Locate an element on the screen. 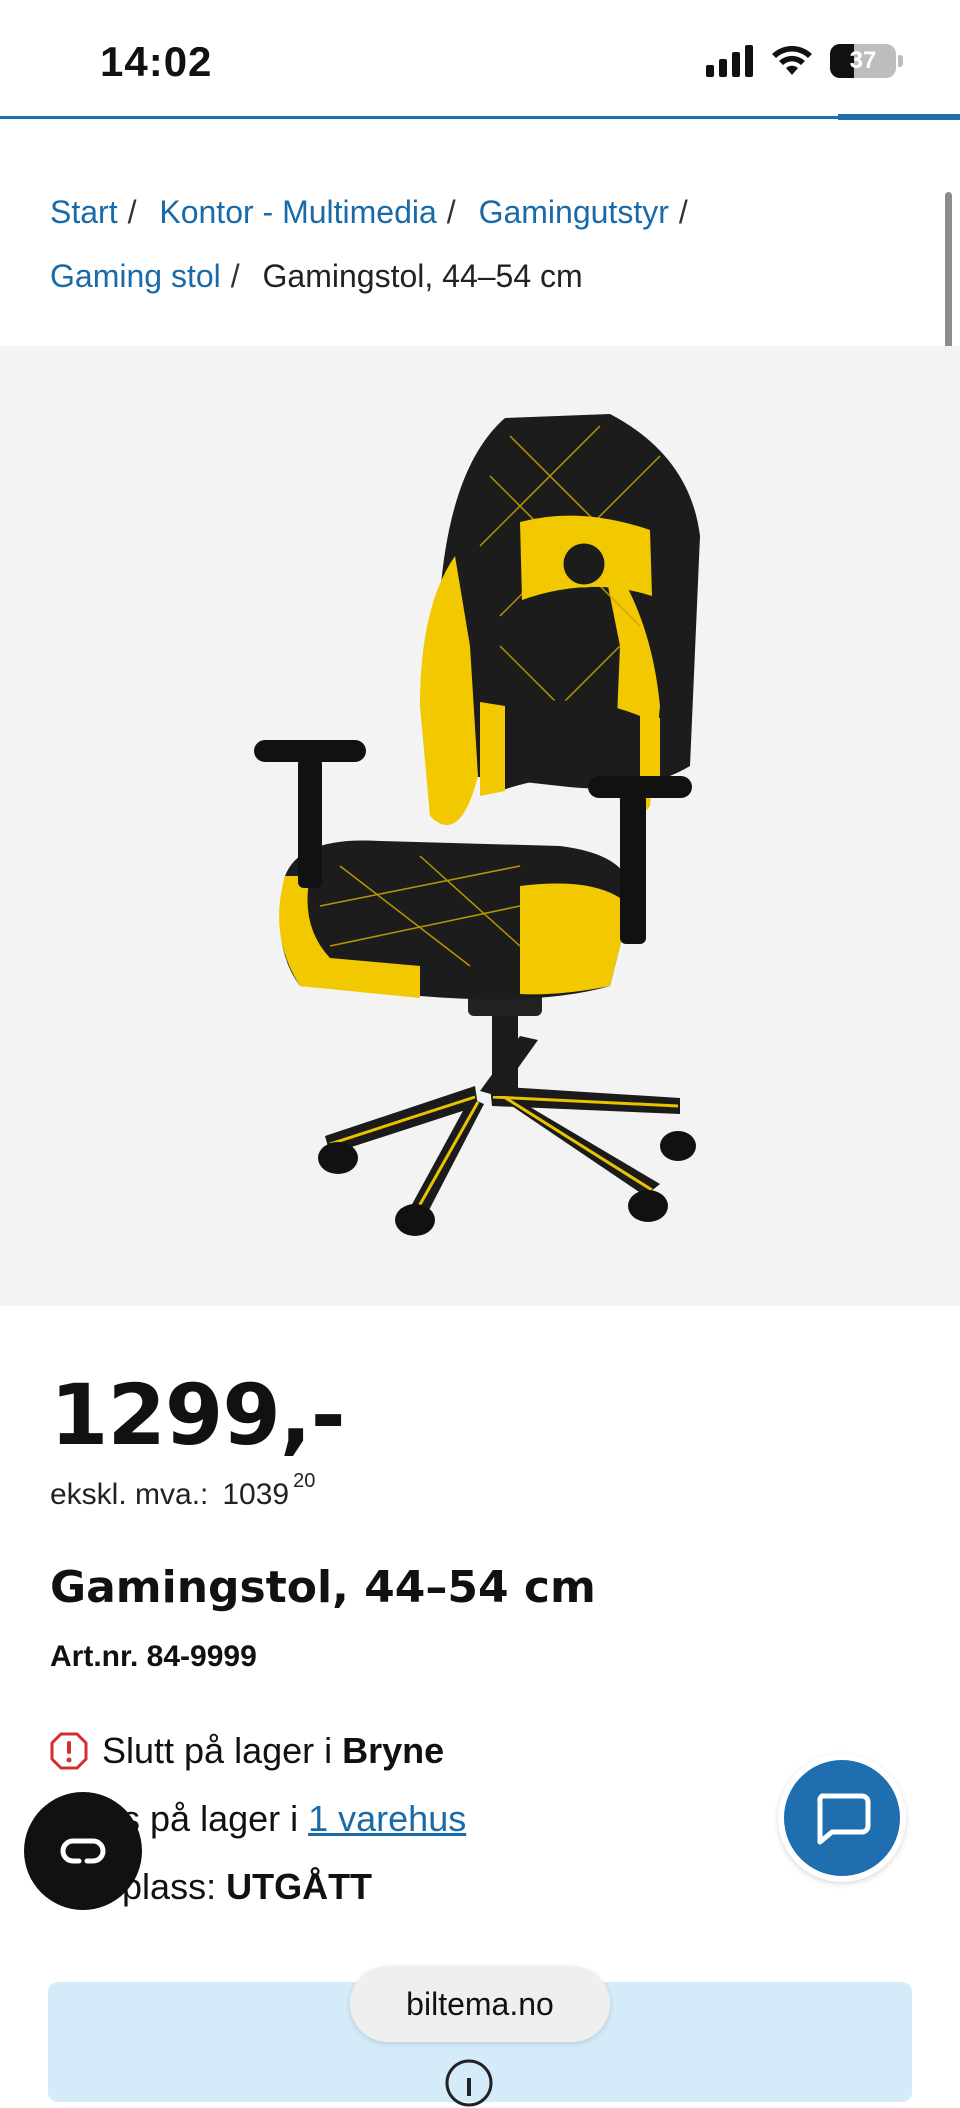 The image size is (960, 2108). warehouse-stock: eplass: UTGÅTT is located at coordinates (237, 1887).